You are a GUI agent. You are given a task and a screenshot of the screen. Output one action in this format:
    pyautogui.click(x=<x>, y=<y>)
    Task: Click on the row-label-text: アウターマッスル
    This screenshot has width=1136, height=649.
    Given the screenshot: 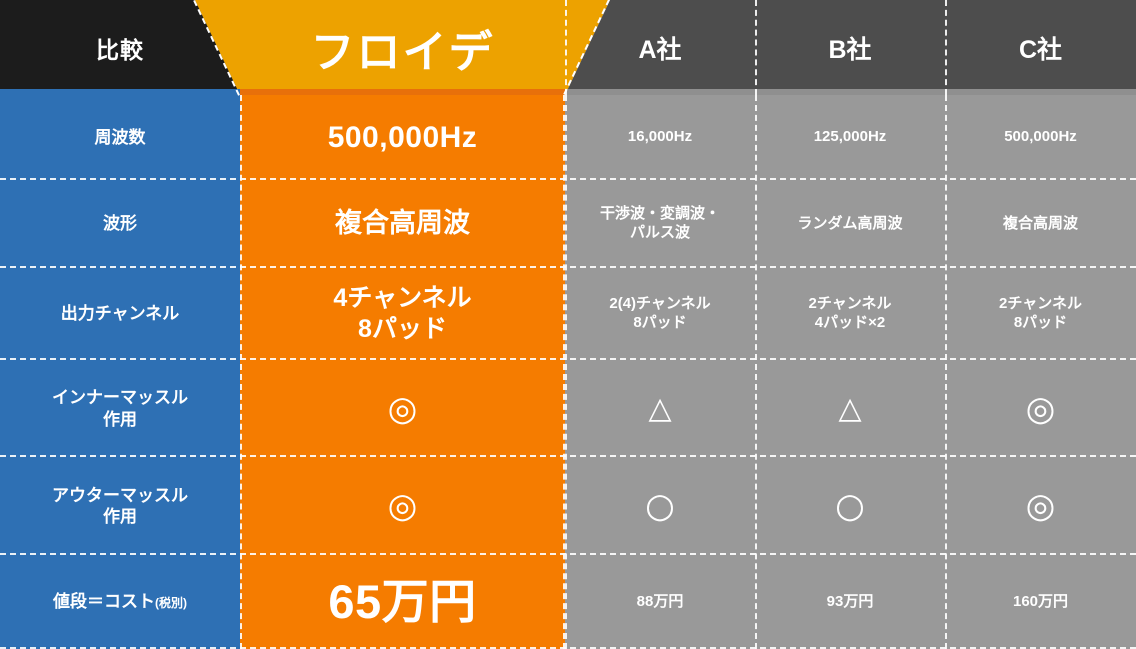 What is the action you would take?
    pyautogui.click(x=120, y=495)
    